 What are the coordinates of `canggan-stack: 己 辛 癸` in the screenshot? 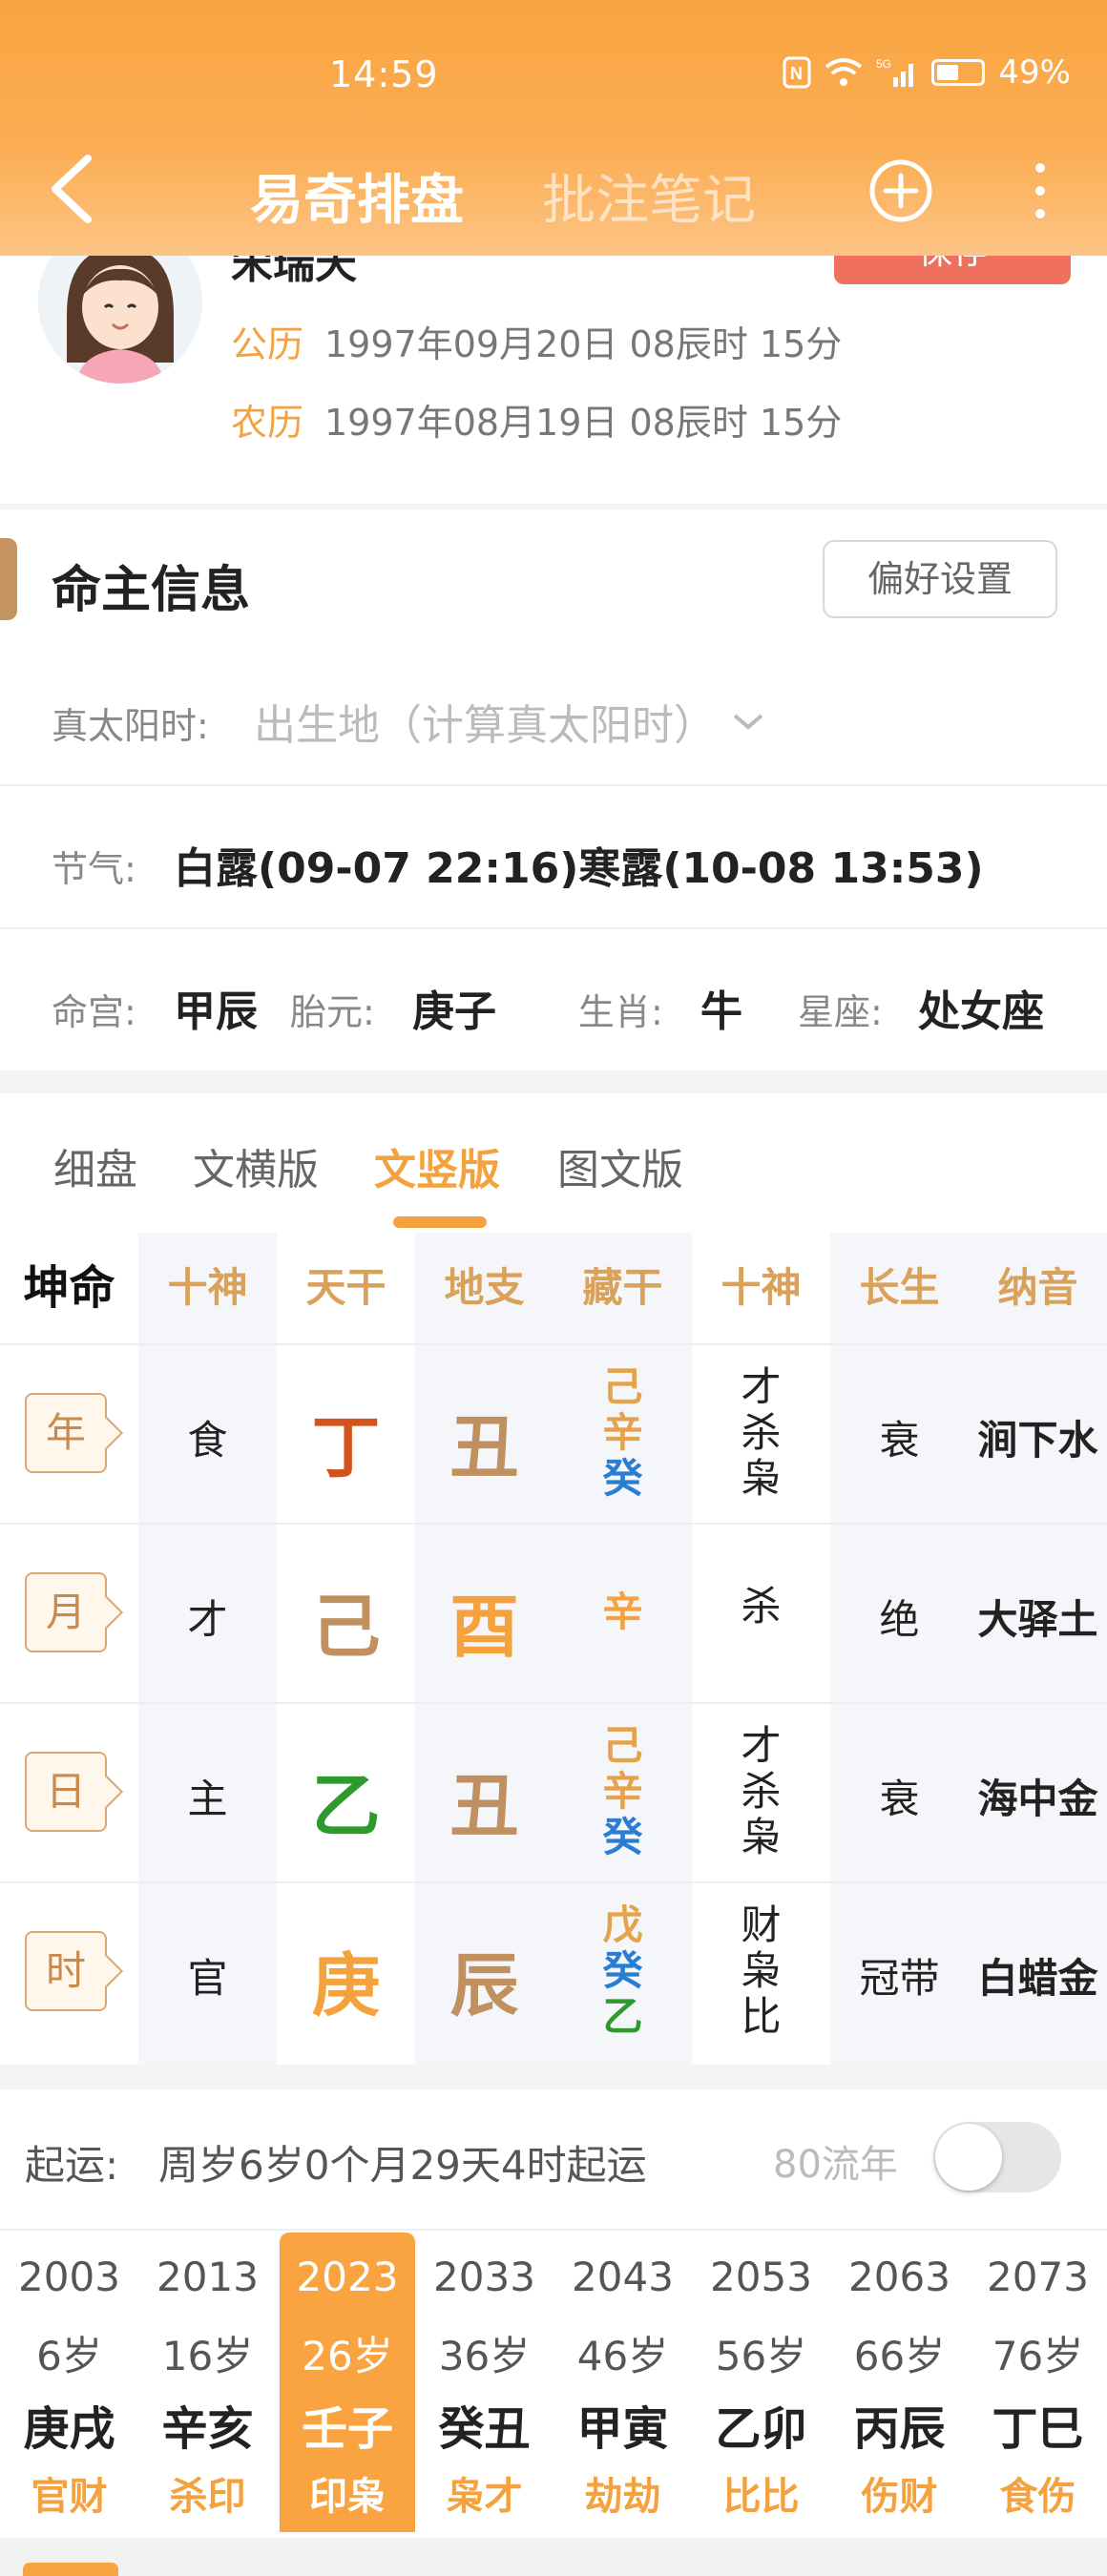 It's located at (623, 1433).